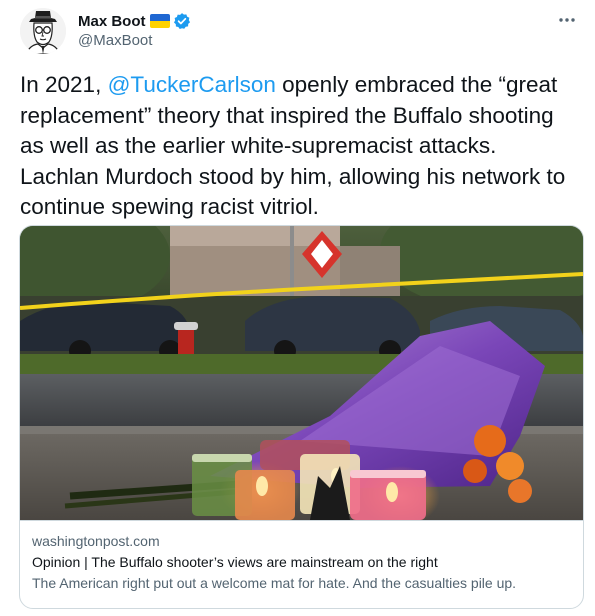  I want to click on more-horizontal-icon, so click(567, 20).